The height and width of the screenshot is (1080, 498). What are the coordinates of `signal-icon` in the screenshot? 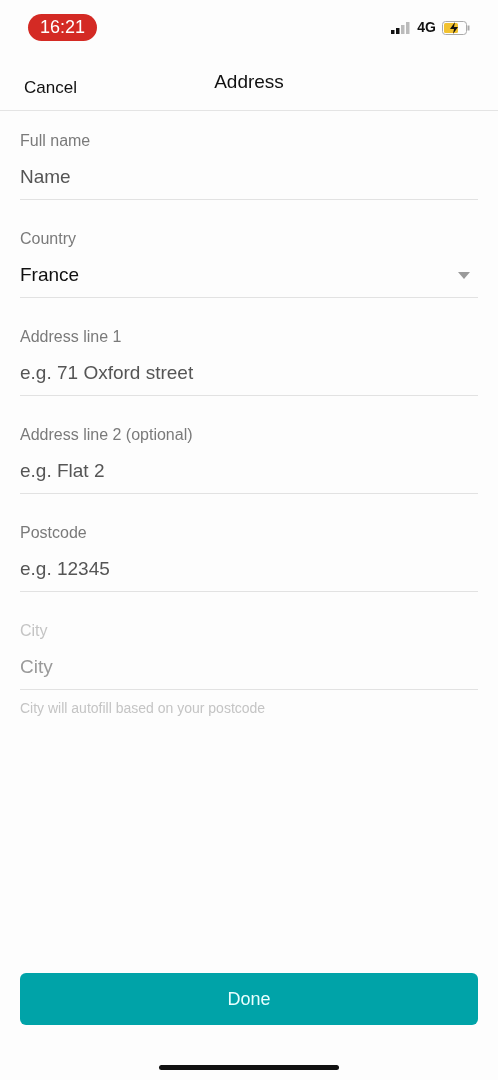 It's located at (401, 27).